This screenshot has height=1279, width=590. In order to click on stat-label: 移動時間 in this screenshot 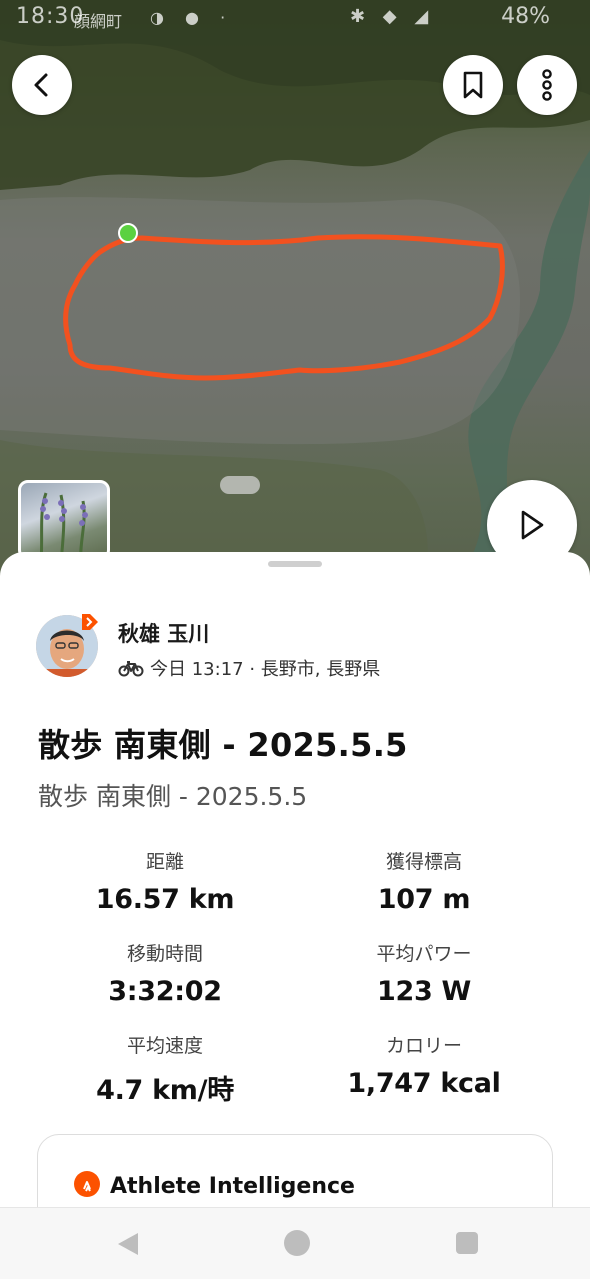, I will do `click(164, 954)`.